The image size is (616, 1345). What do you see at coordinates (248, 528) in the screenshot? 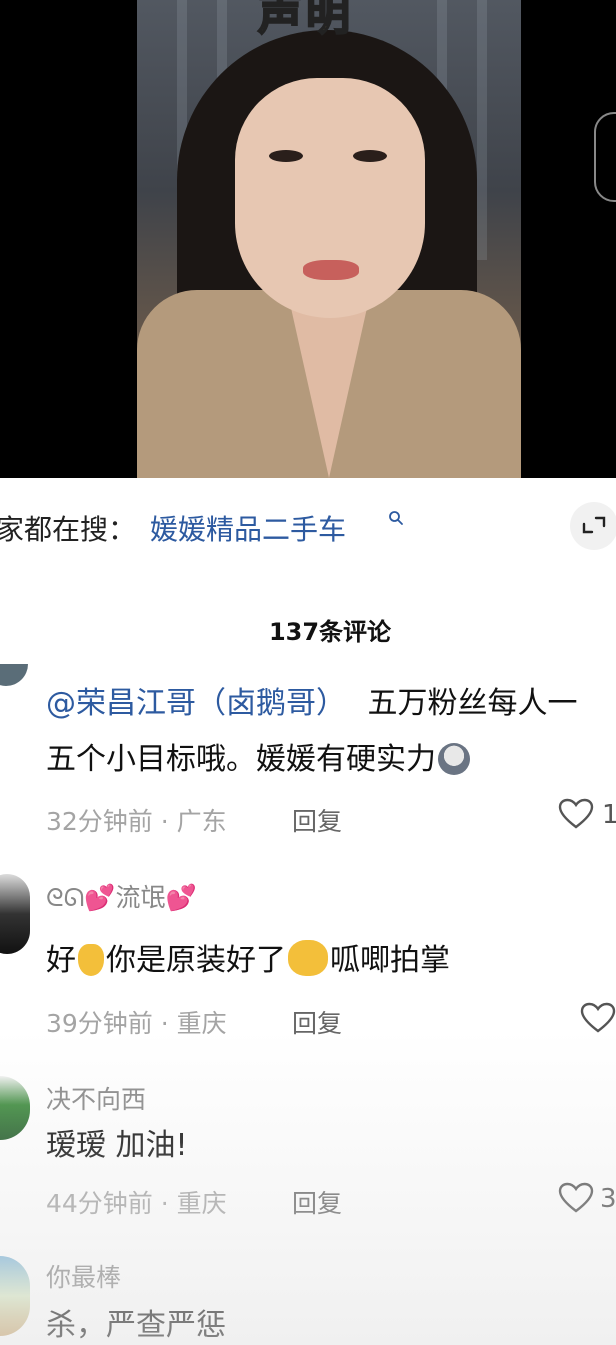
I see `search-suggestion-link: 媛媛精品二手车` at bounding box center [248, 528].